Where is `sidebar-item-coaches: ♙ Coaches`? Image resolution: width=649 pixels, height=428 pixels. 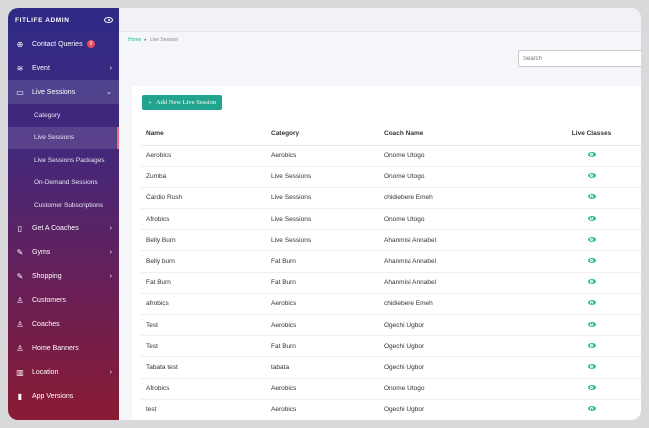 sidebar-item-coaches: ♙ Coaches is located at coordinates (63, 325).